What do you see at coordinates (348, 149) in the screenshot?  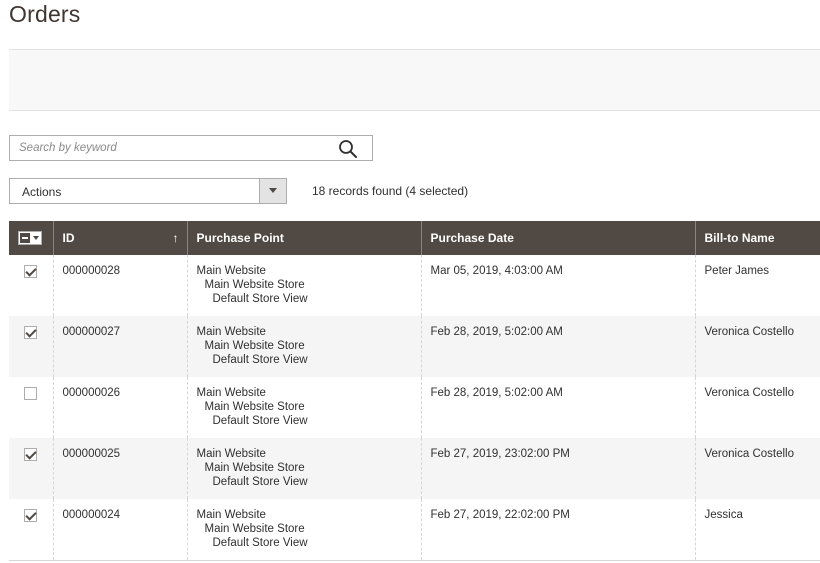 I see `search-icon` at bounding box center [348, 149].